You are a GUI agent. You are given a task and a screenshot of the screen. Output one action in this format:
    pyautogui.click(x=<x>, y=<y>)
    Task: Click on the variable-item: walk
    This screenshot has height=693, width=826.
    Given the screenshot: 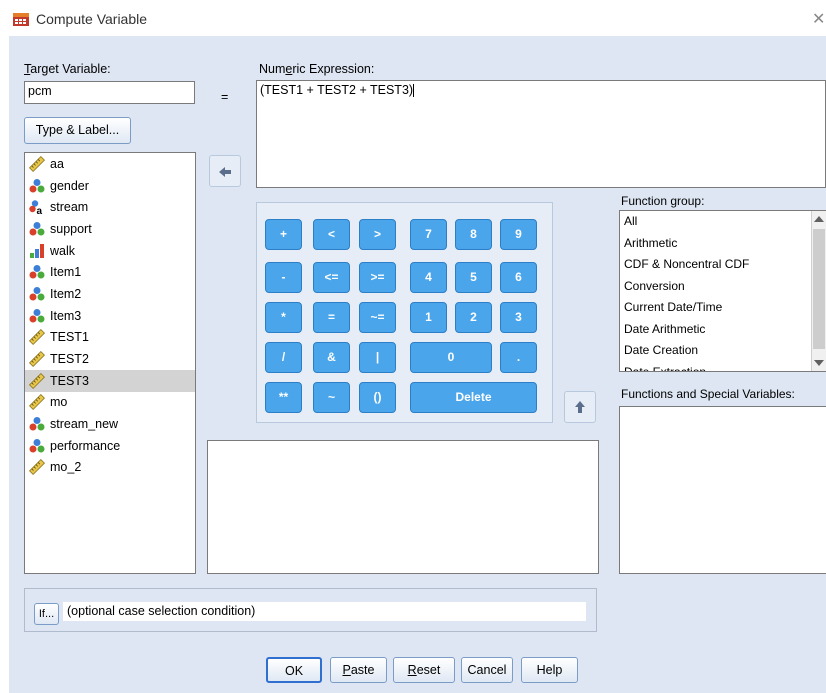 What is the action you would take?
    pyautogui.click(x=110, y=251)
    